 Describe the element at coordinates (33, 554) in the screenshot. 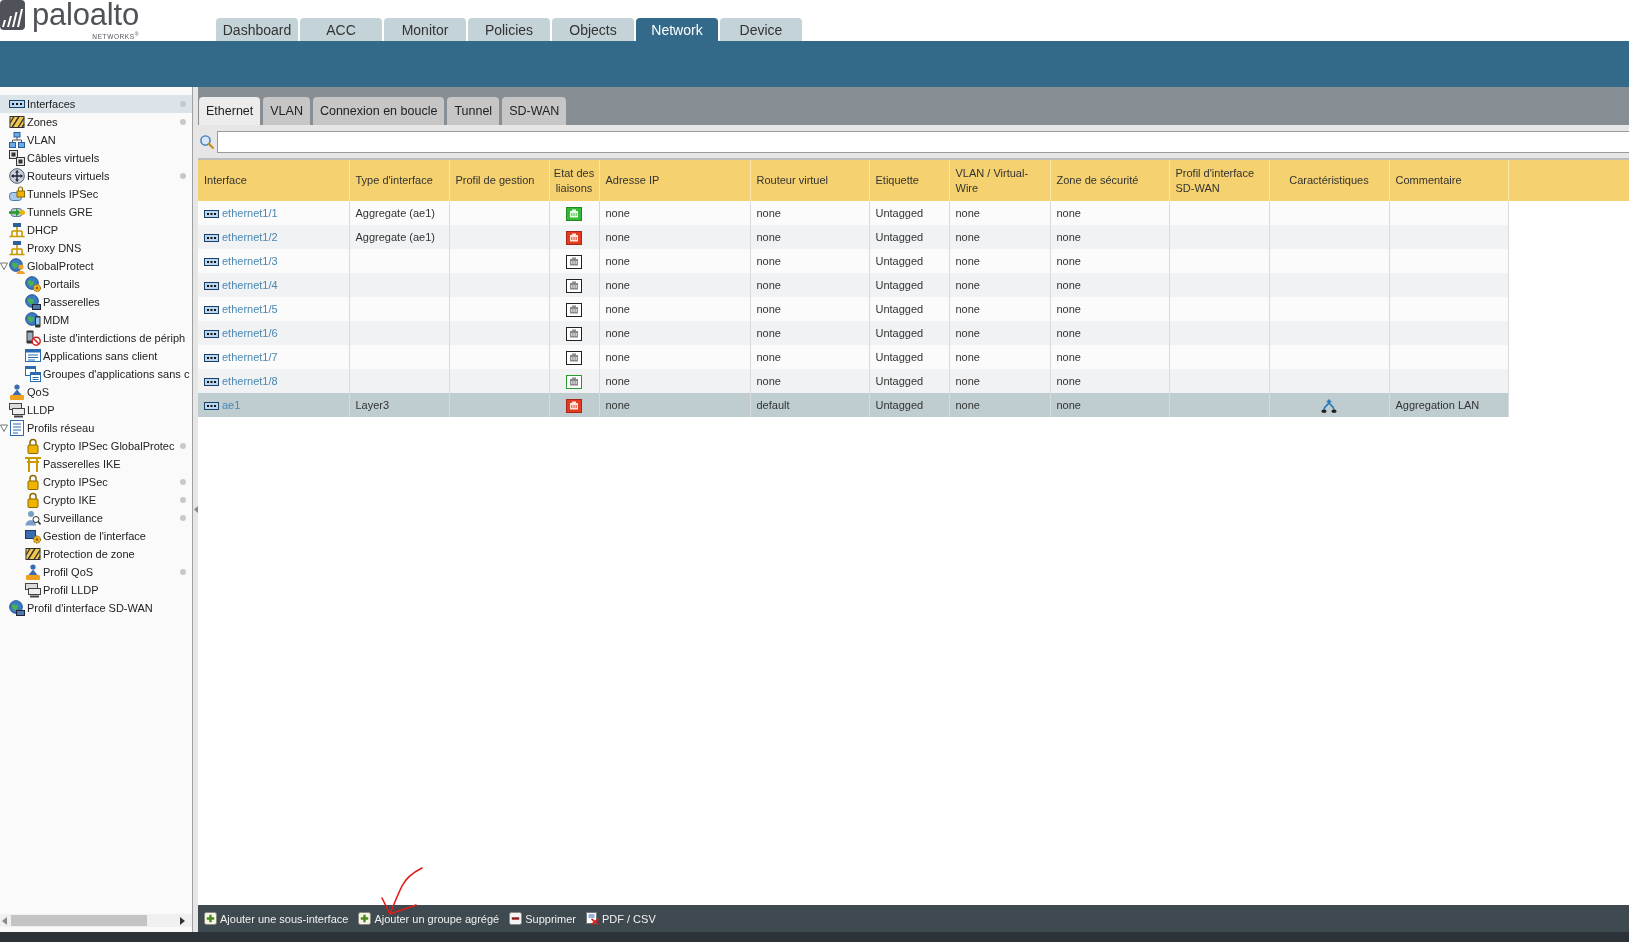

I see `barrier-icon` at that location.